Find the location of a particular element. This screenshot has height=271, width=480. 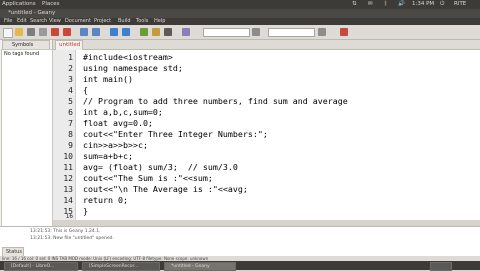

code-text: cin>>a>>b>>c; is located at coordinates (115, 145).